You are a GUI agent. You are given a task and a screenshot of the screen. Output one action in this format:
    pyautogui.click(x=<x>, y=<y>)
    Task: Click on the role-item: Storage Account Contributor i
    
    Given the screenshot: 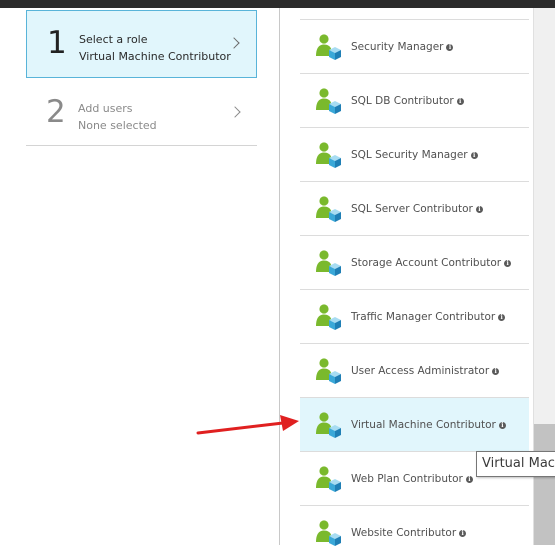 What is the action you would take?
    pyautogui.click(x=414, y=262)
    